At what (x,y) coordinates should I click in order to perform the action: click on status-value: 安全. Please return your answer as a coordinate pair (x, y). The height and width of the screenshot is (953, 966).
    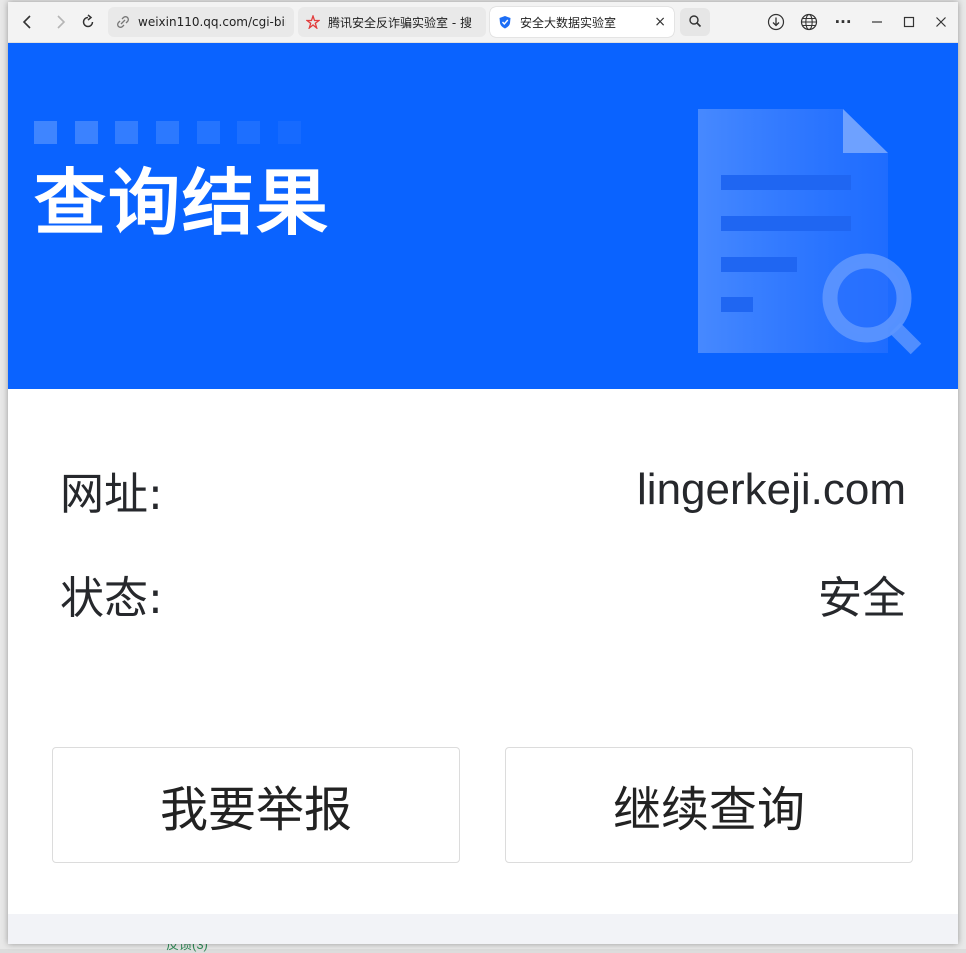
    Looking at the image, I should click on (862, 598).